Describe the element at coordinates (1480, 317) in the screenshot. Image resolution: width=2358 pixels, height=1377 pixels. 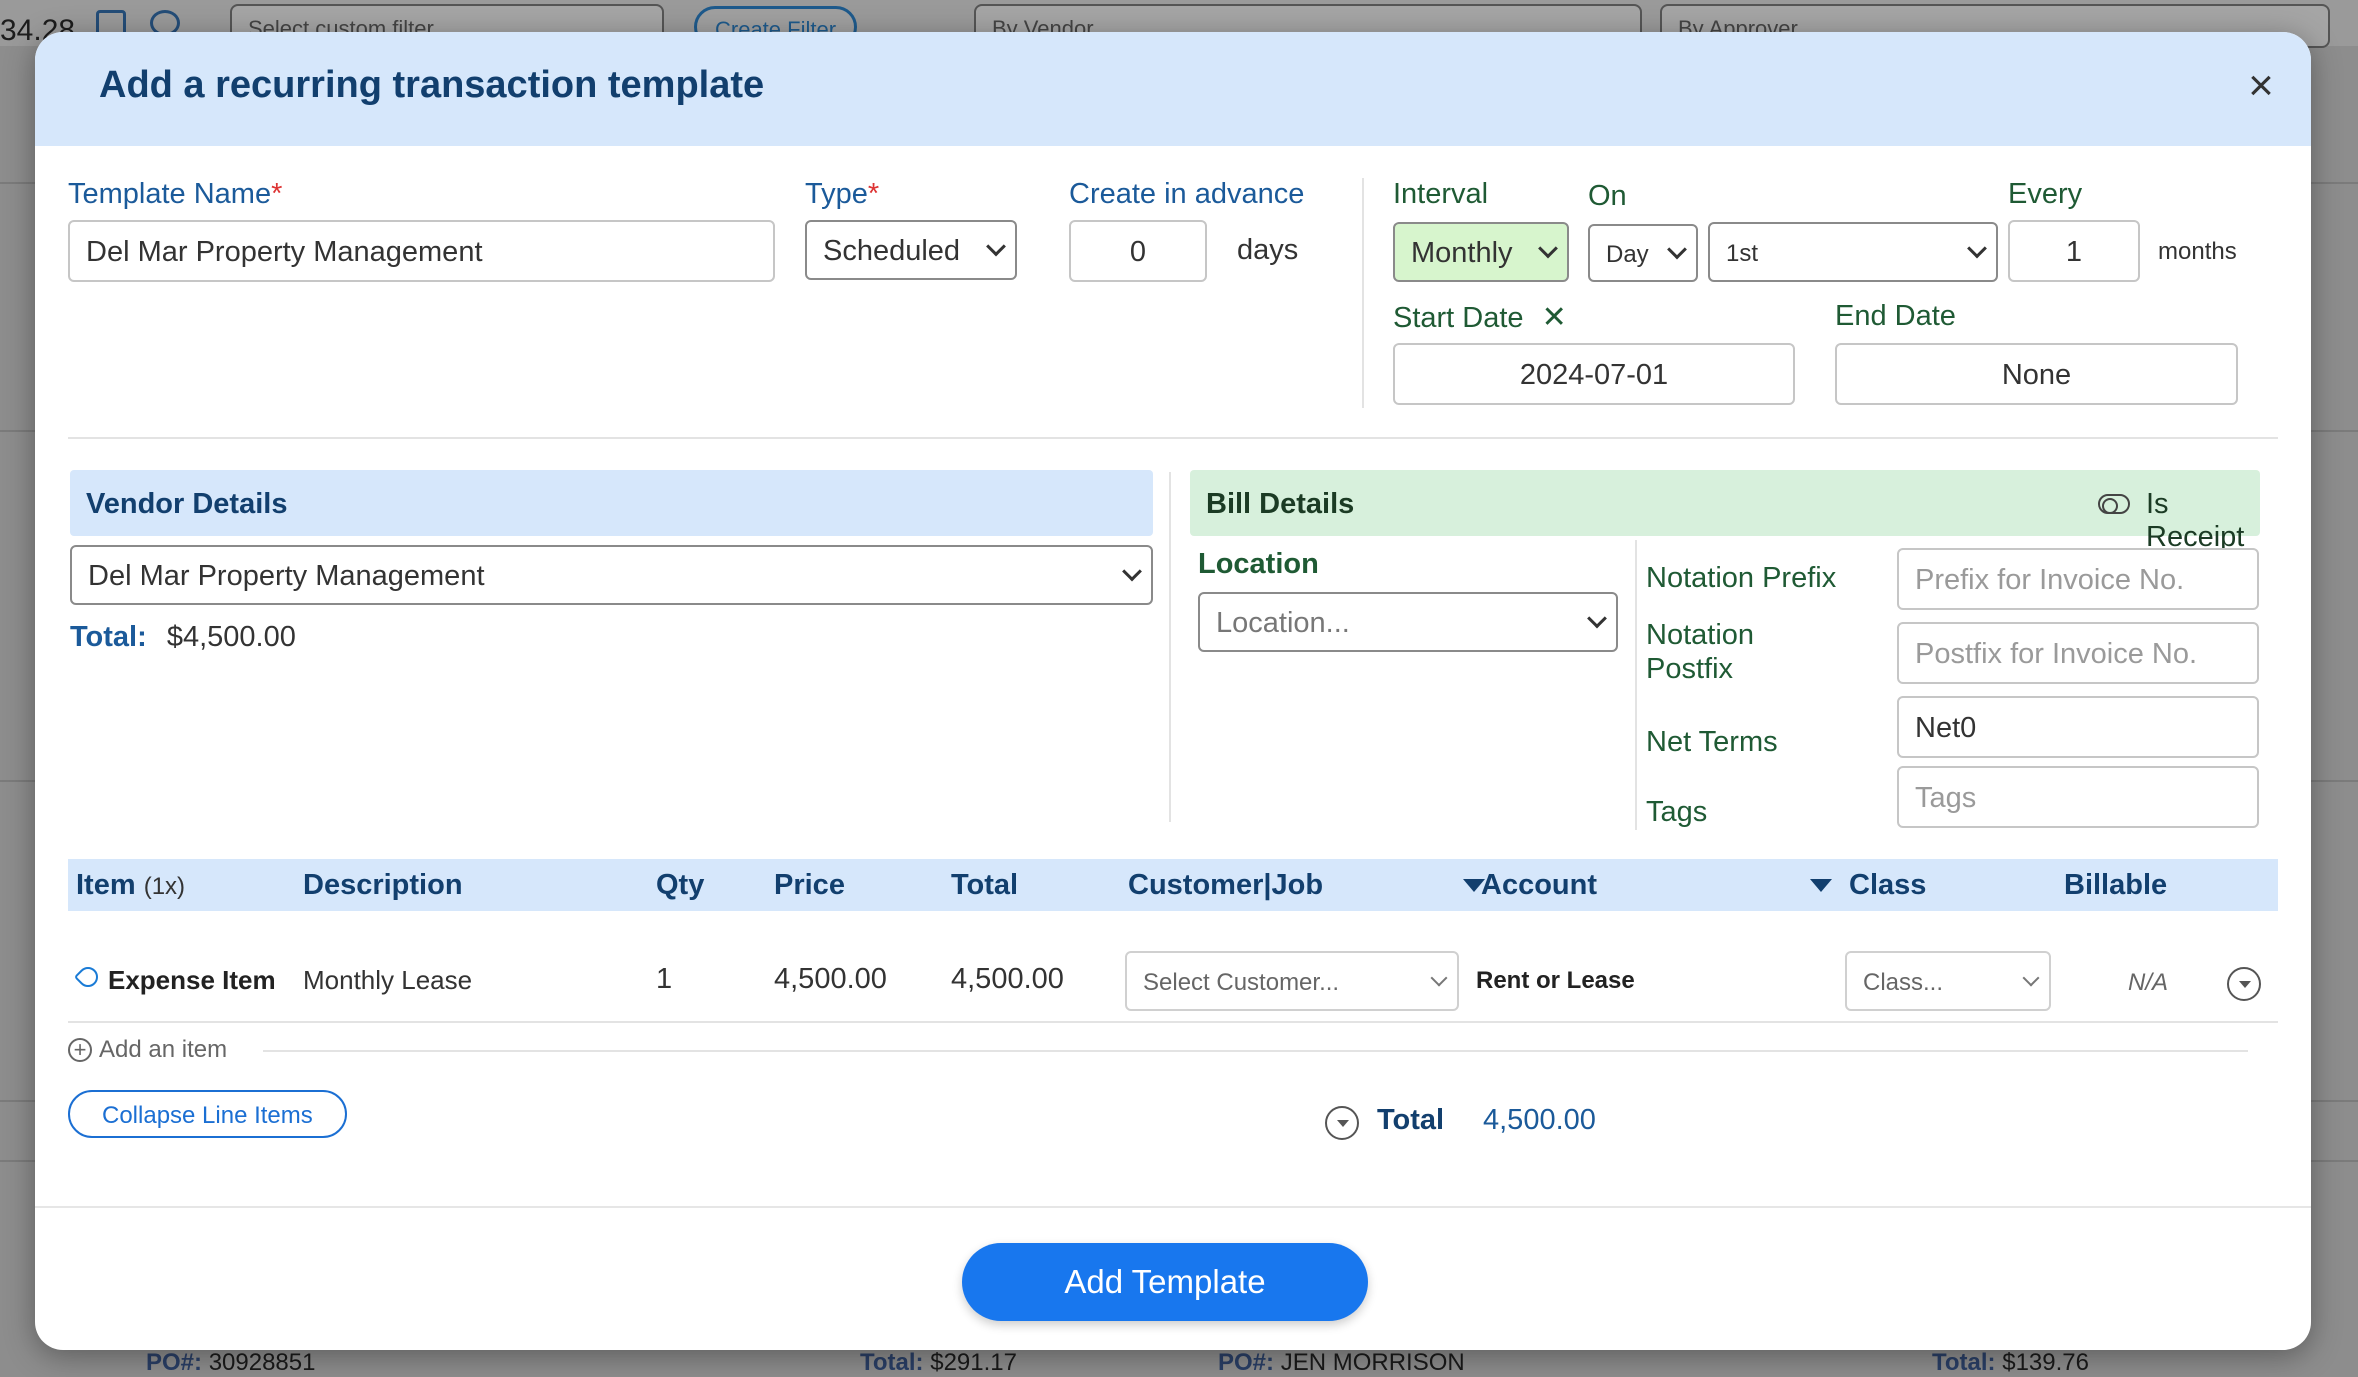
I see `start-date-label: Start Date ✕` at that location.